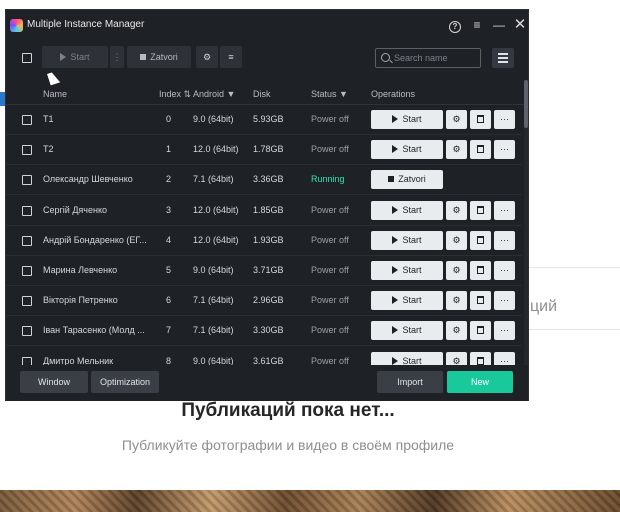  Describe the element at coordinates (324, 94) in the screenshot. I see `column-status-label: Status` at that location.